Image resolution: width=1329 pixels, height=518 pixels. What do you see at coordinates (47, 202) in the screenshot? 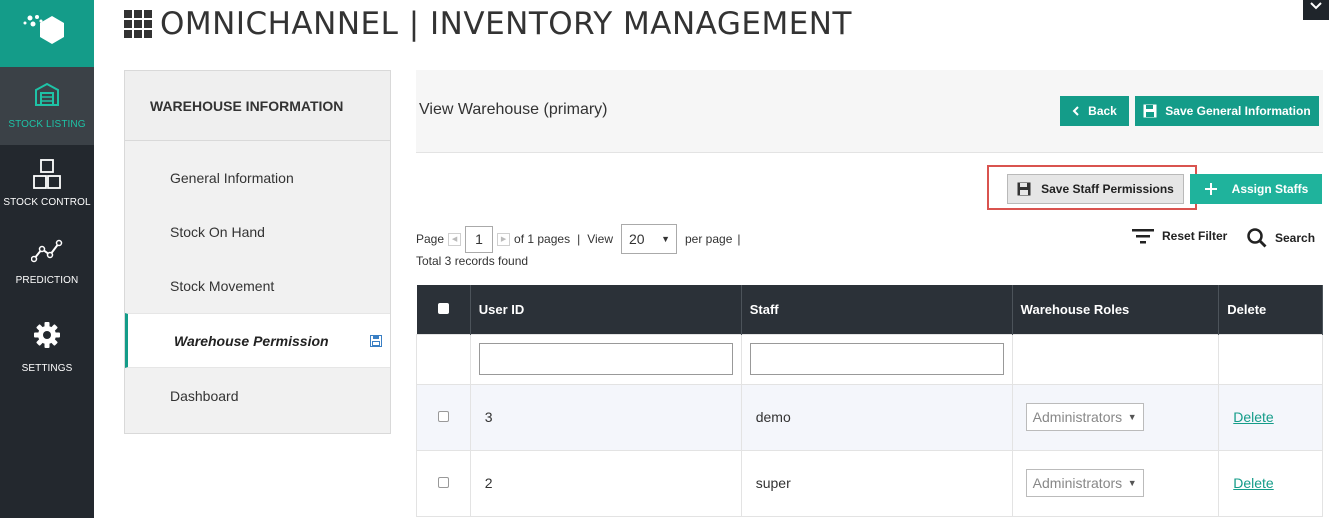
I see `nav-label: STOCK CONTROL` at bounding box center [47, 202].